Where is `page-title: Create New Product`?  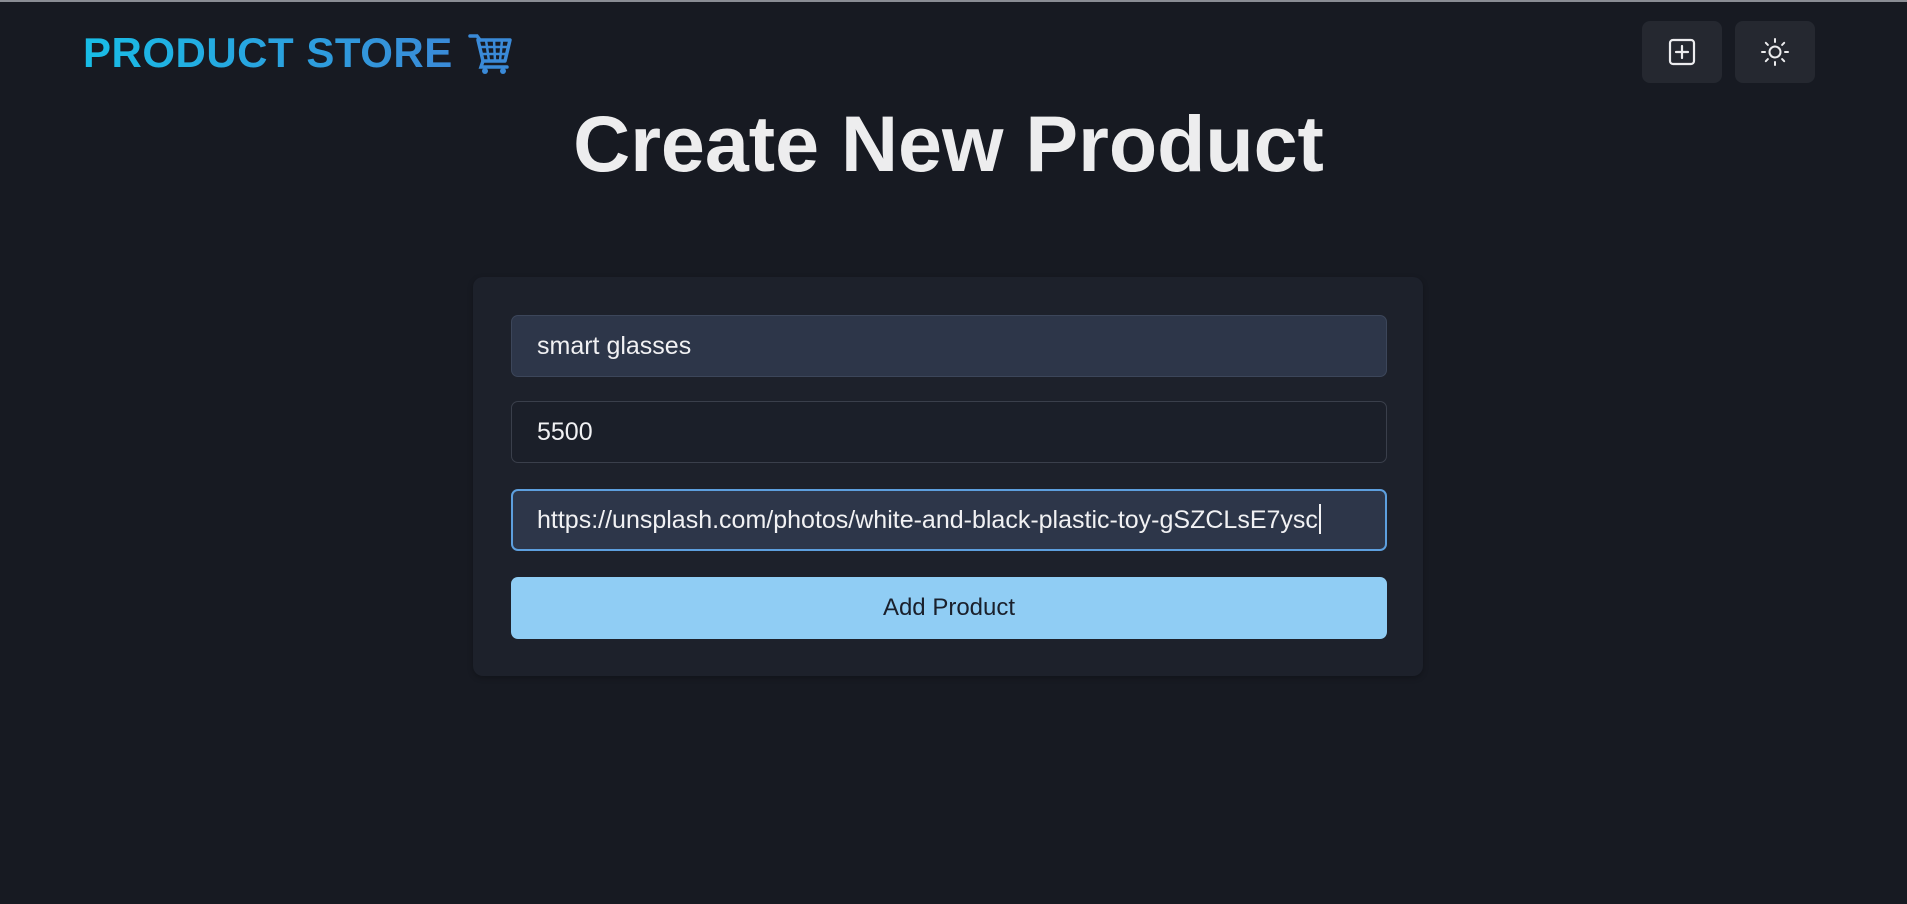
page-title: Create New Product is located at coordinates (948, 143).